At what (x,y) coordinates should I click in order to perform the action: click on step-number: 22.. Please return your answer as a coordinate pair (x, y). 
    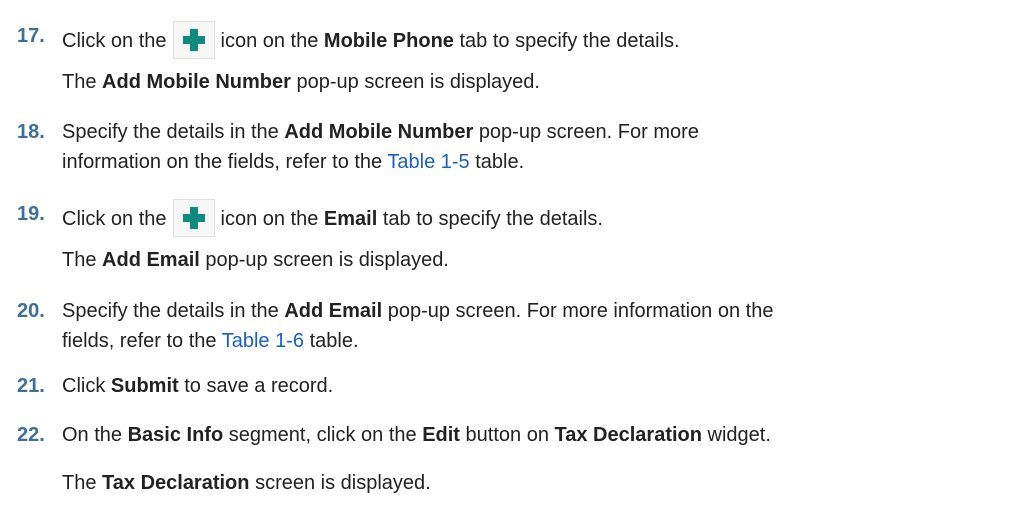
    Looking at the image, I should click on (31, 435).